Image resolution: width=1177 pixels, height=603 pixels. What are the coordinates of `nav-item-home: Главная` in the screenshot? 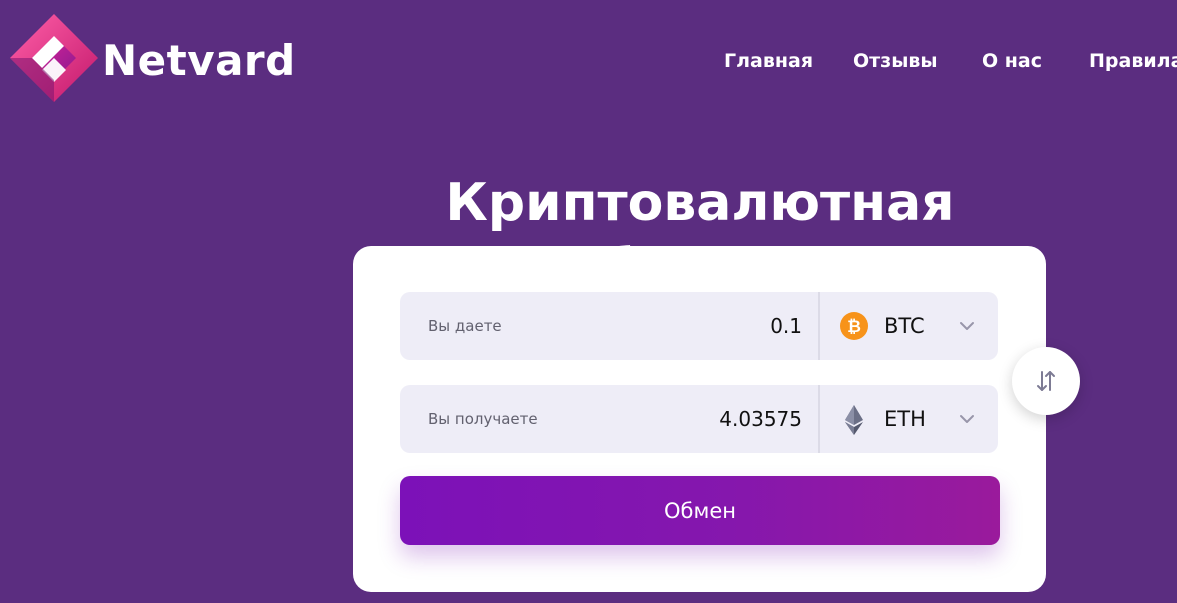 It's located at (768, 61).